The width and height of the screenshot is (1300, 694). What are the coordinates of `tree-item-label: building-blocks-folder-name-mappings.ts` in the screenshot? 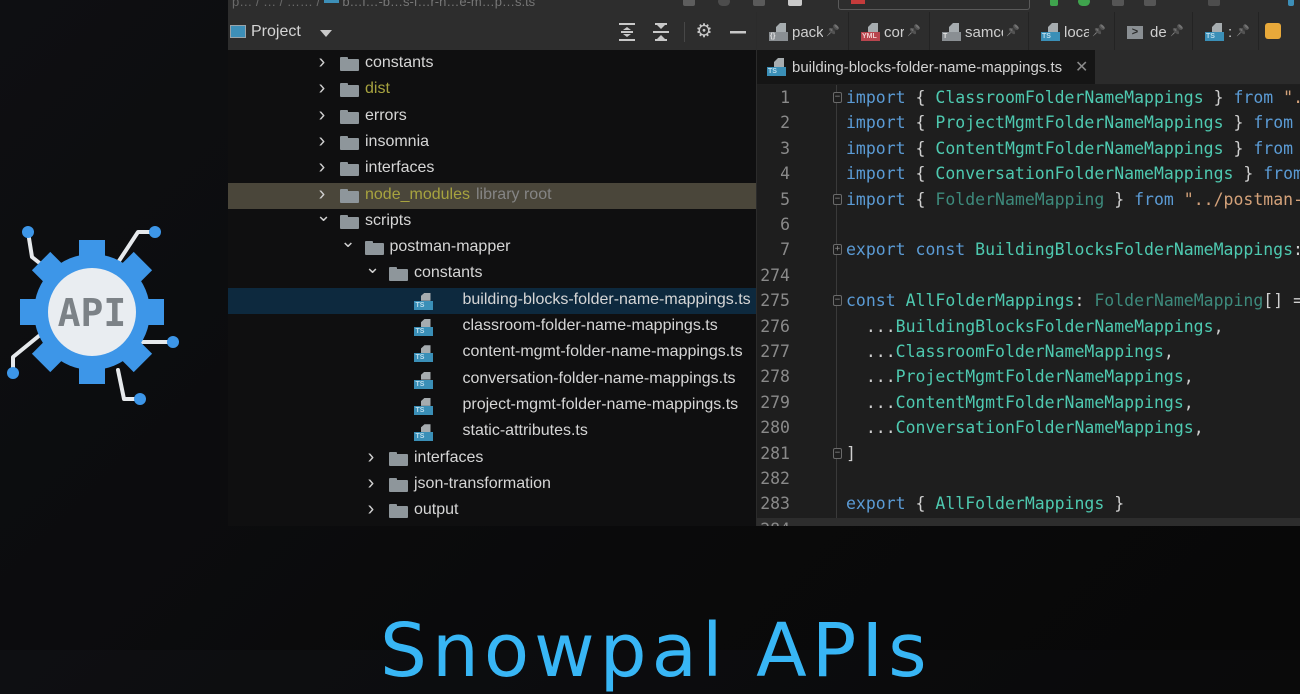 It's located at (606, 299).